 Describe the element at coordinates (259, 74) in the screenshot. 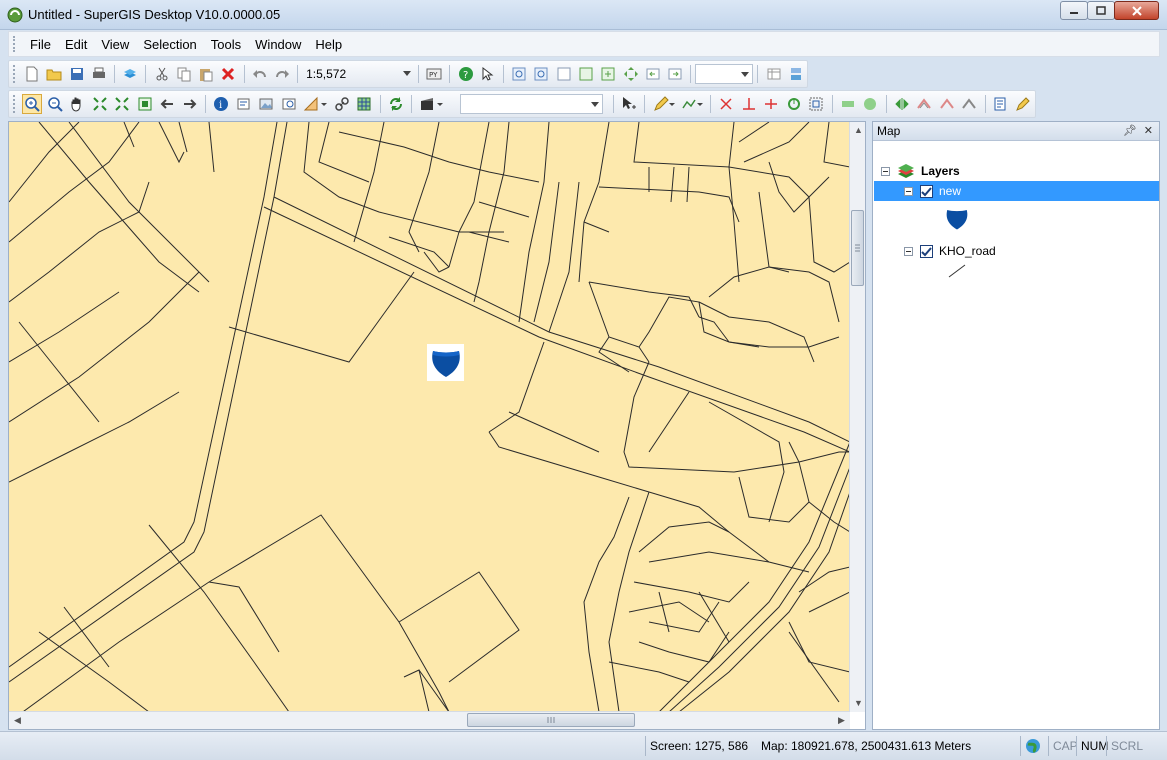

I see `undo-button` at that location.